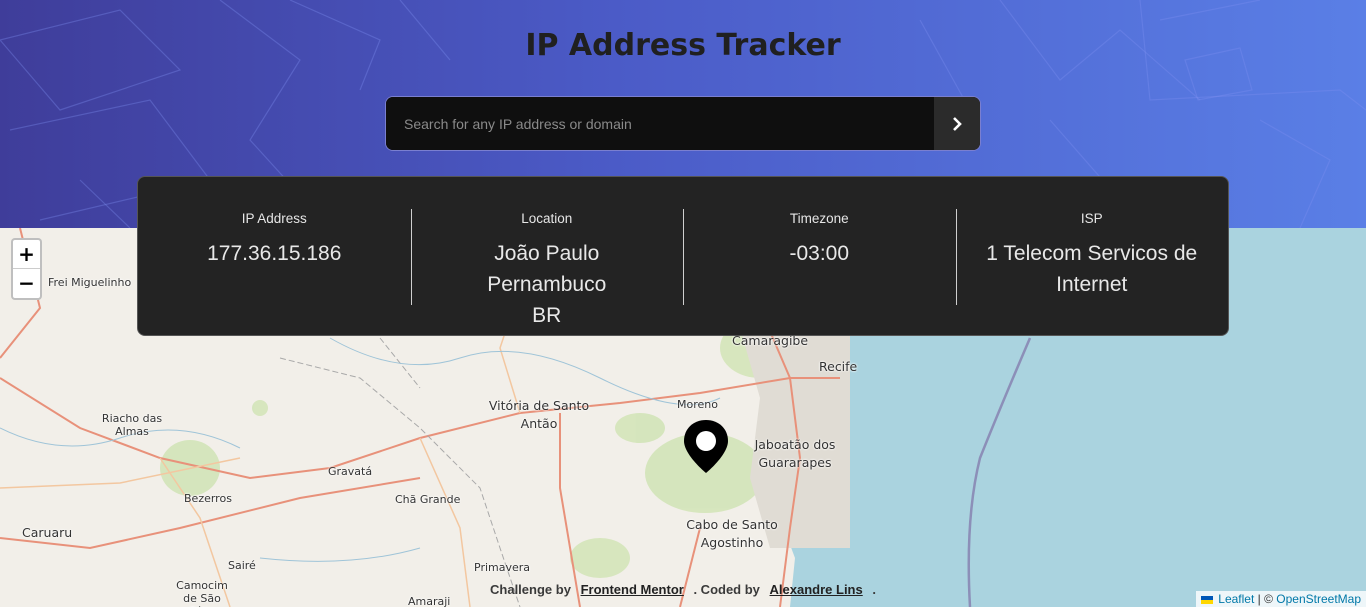 This screenshot has height=607, width=1366. What do you see at coordinates (428, 499) in the screenshot?
I see `town-label: Chã Grande` at bounding box center [428, 499].